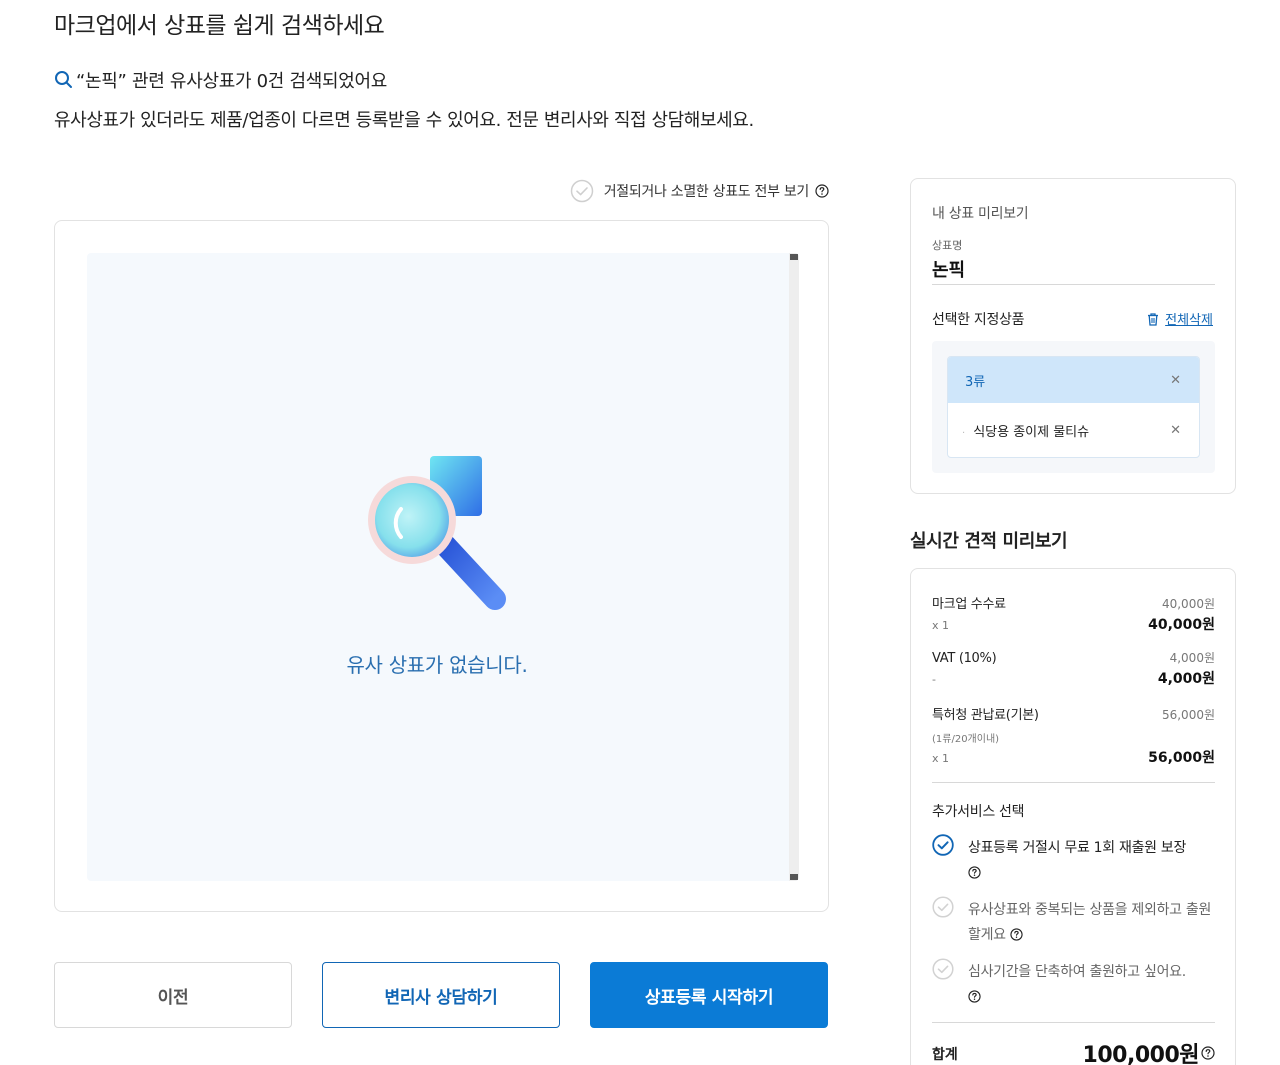 The height and width of the screenshot is (1065, 1280). What do you see at coordinates (1073, 613) in the screenshot?
I see `fee-row: 마크업 수수료 40,000원 x 1 40,000원` at bounding box center [1073, 613].